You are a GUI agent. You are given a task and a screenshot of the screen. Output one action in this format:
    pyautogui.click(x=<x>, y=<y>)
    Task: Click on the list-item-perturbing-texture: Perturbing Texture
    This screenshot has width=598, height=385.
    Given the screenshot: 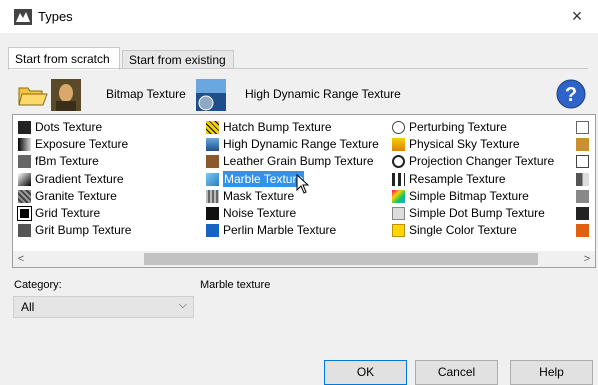 What is the action you would take?
    pyautogui.click(x=472, y=127)
    